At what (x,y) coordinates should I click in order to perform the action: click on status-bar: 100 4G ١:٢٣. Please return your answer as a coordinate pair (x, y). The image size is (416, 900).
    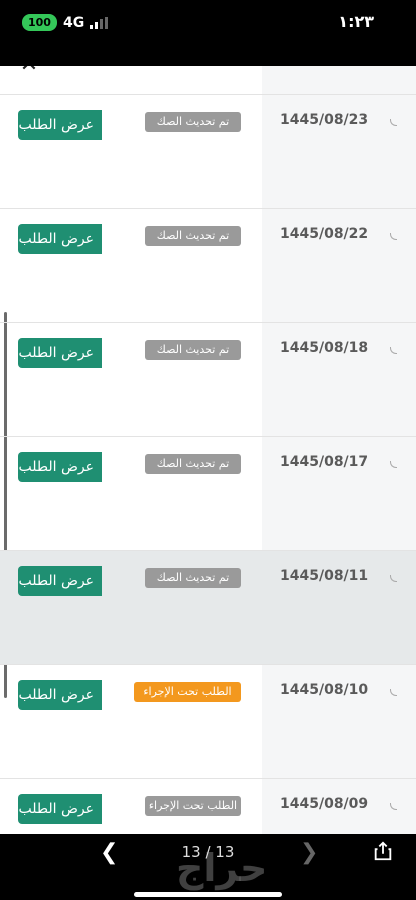
    Looking at the image, I should click on (208, 33).